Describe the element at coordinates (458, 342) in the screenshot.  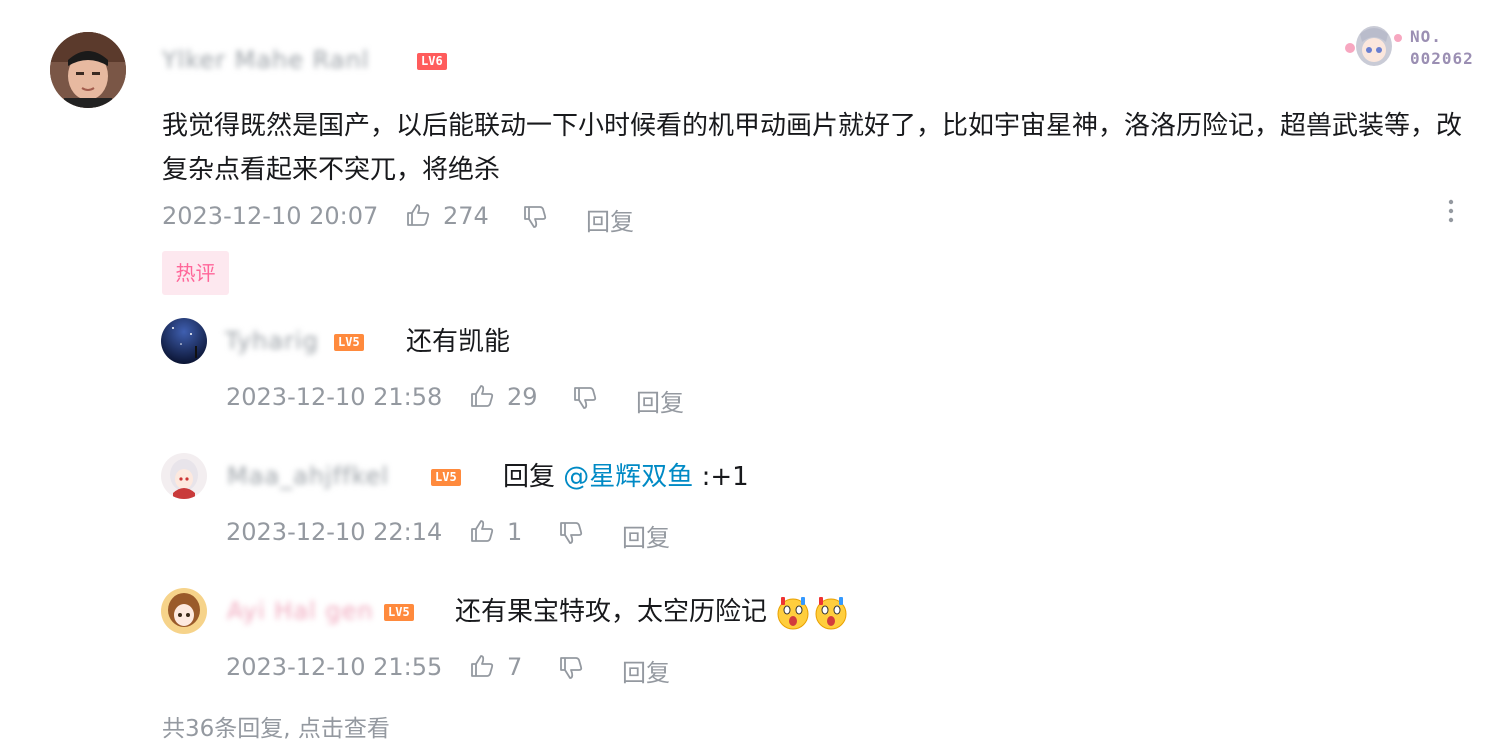
I see `reply-text: 还有凯能` at that location.